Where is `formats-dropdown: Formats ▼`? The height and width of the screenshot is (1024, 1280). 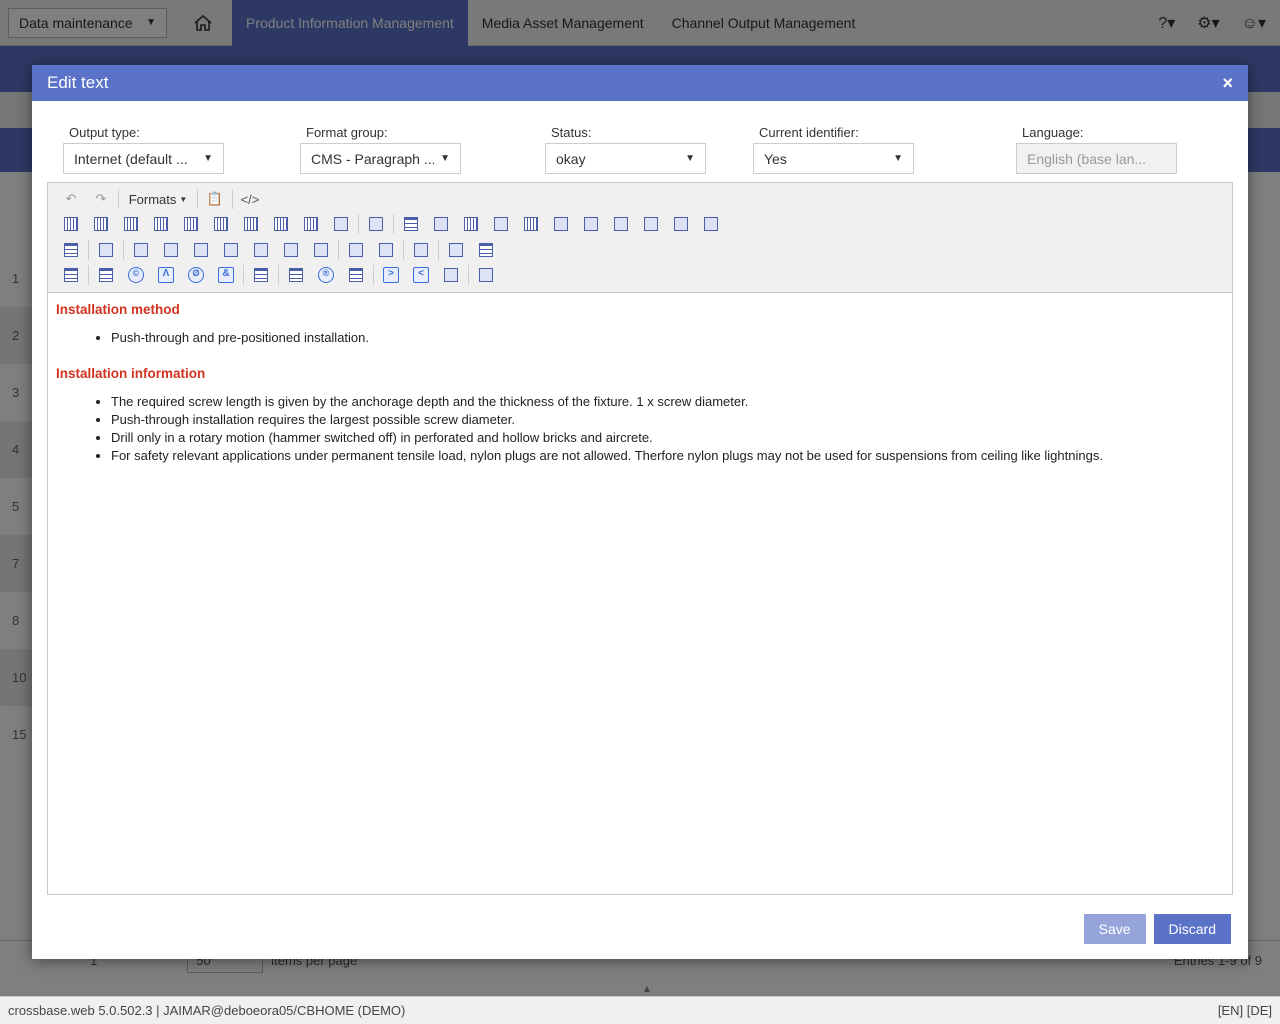
formats-dropdown: Formats ▼ is located at coordinates (158, 199).